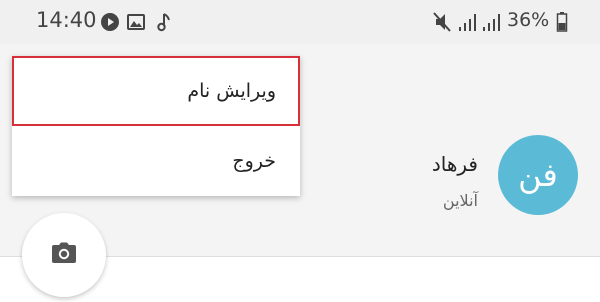 The height and width of the screenshot is (302, 600). What do you see at coordinates (460, 200) in the screenshot?
I see `profile-status: آنلاین` at bounding box center [460, 200].